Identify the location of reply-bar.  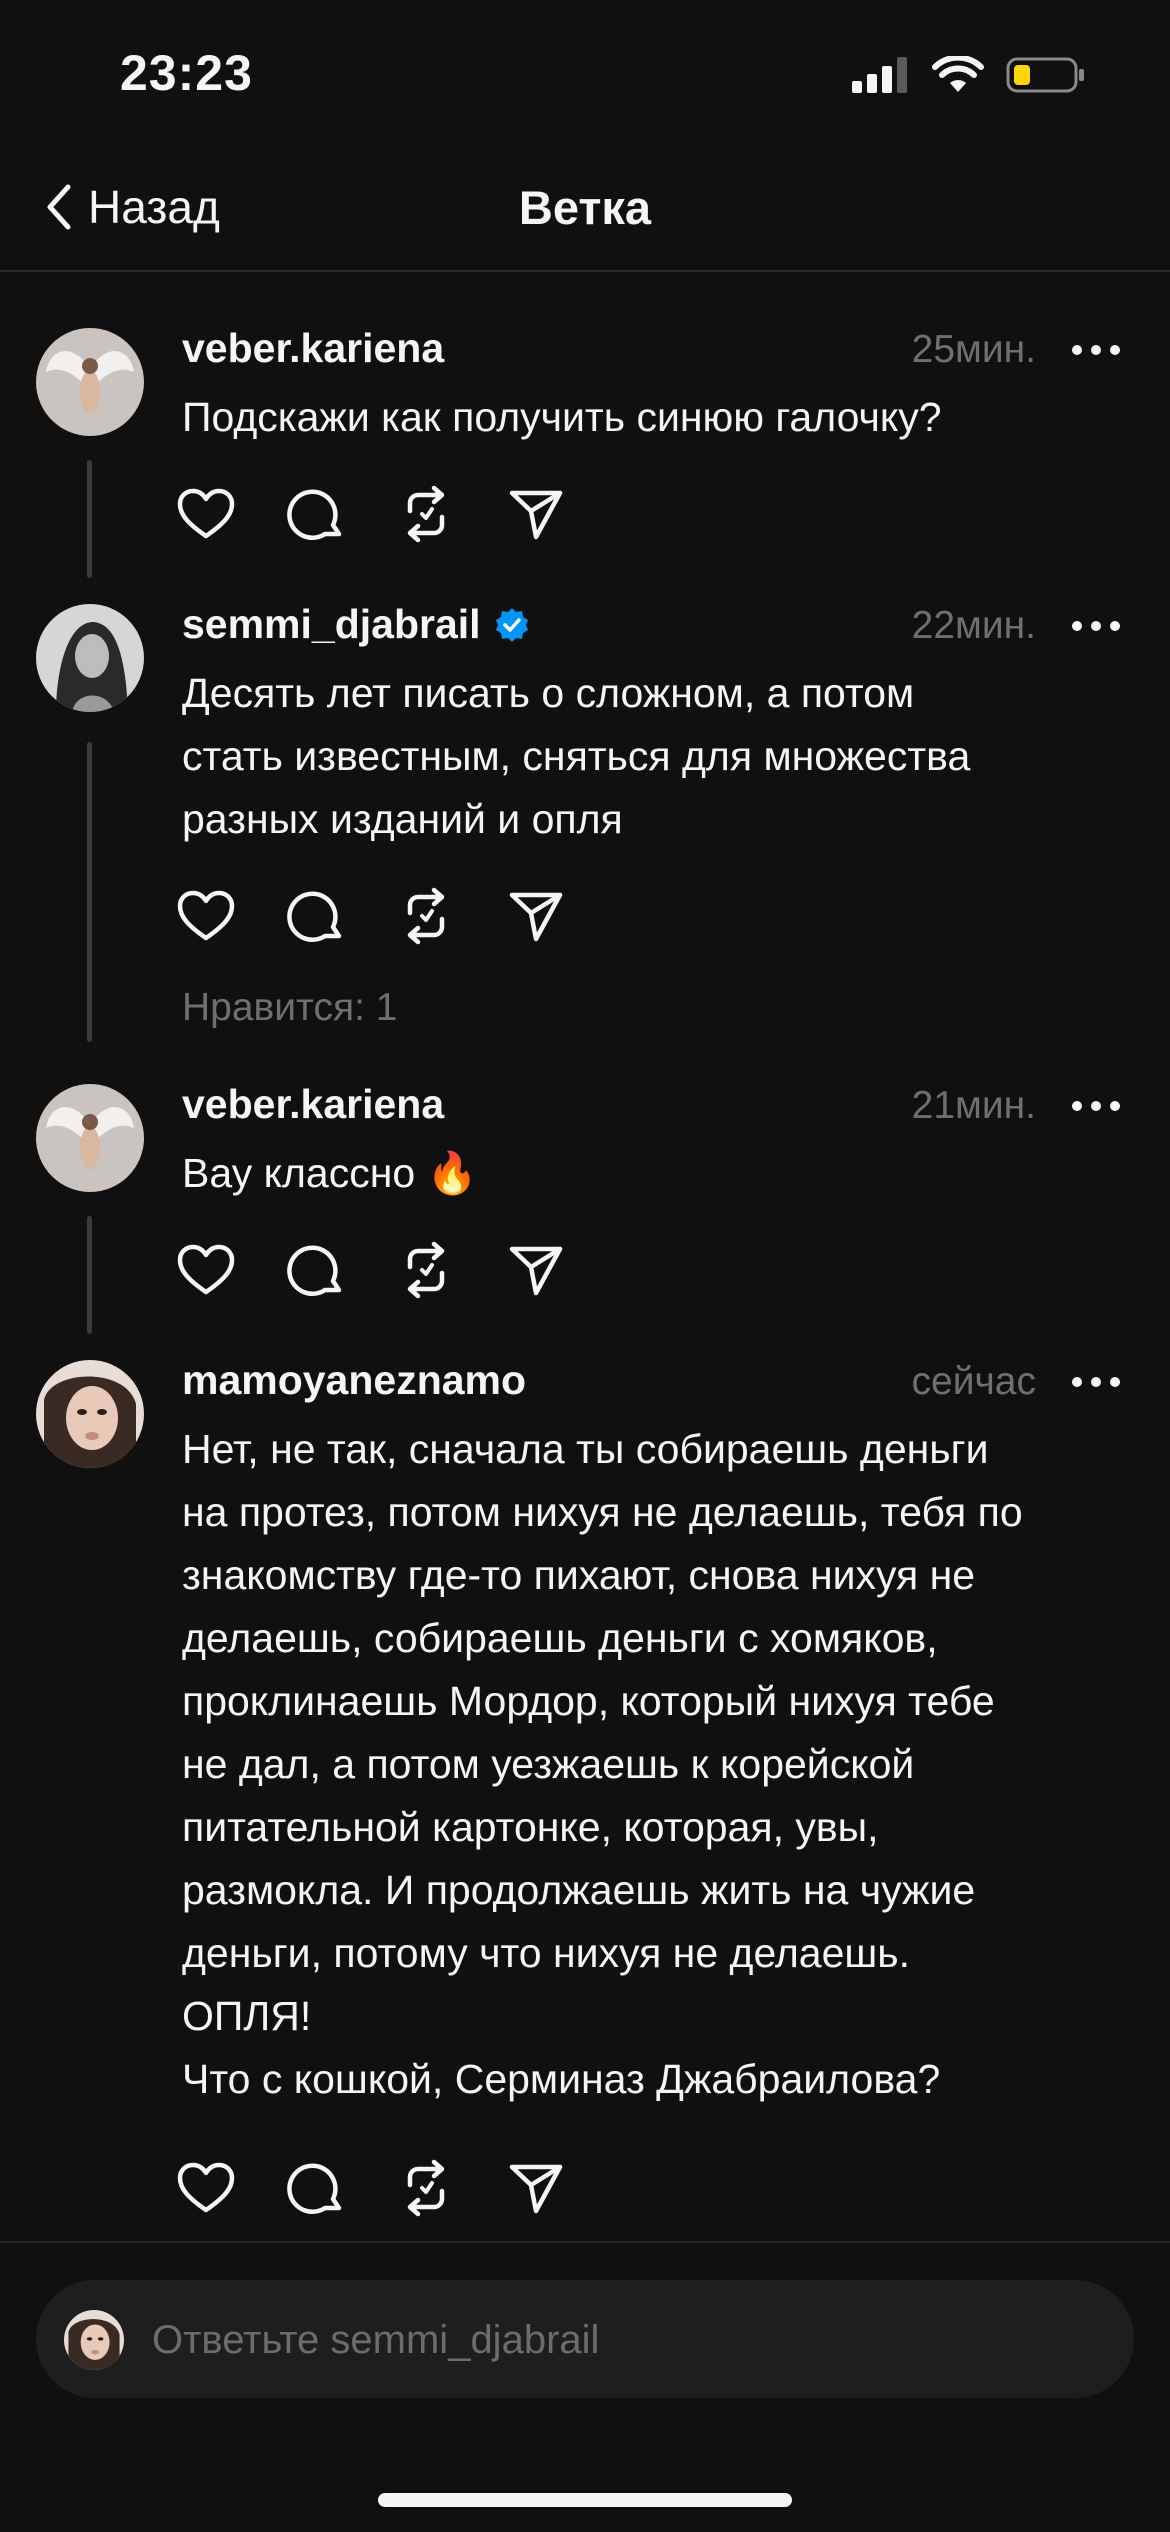
(585, 2339).